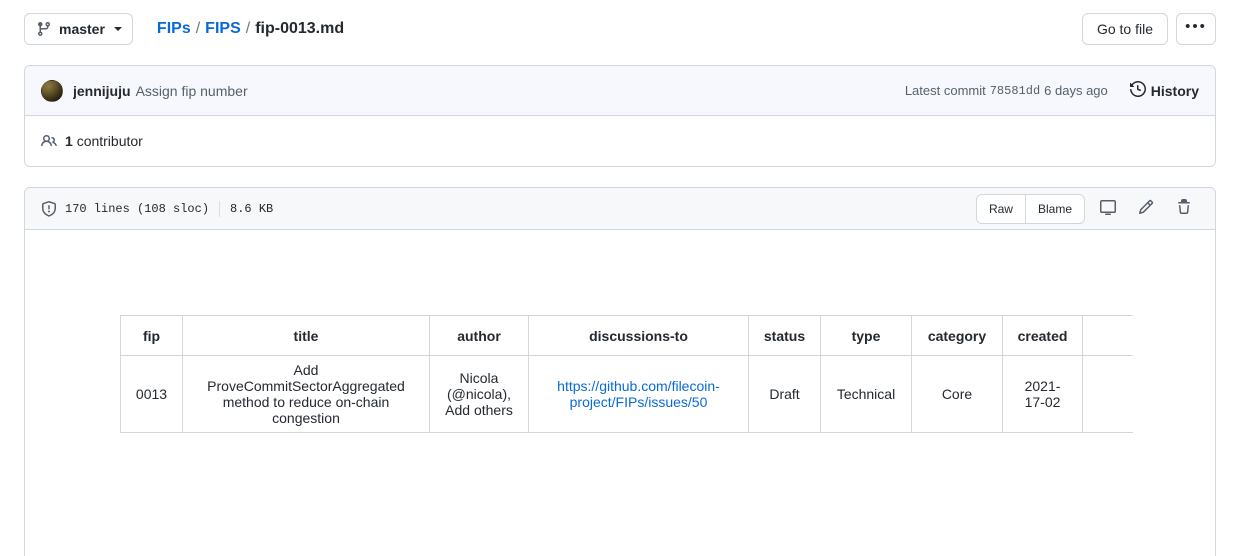 The height and width of the screenshot is (556, 1240). I want to click on cell-created: 2021-17-02, so click(1042, 394).